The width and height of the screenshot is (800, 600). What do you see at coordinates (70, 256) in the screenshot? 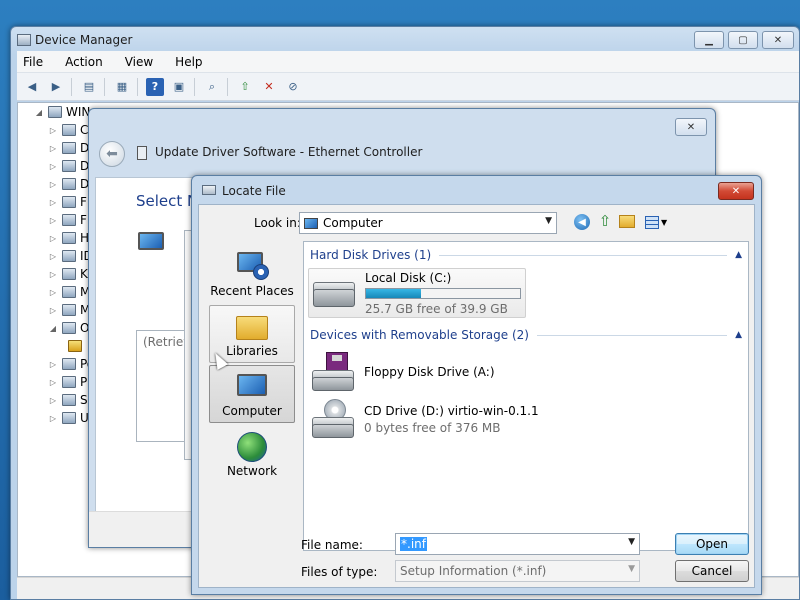
I see `tree-item: ▷ ID` at bounding box center [70, 256].